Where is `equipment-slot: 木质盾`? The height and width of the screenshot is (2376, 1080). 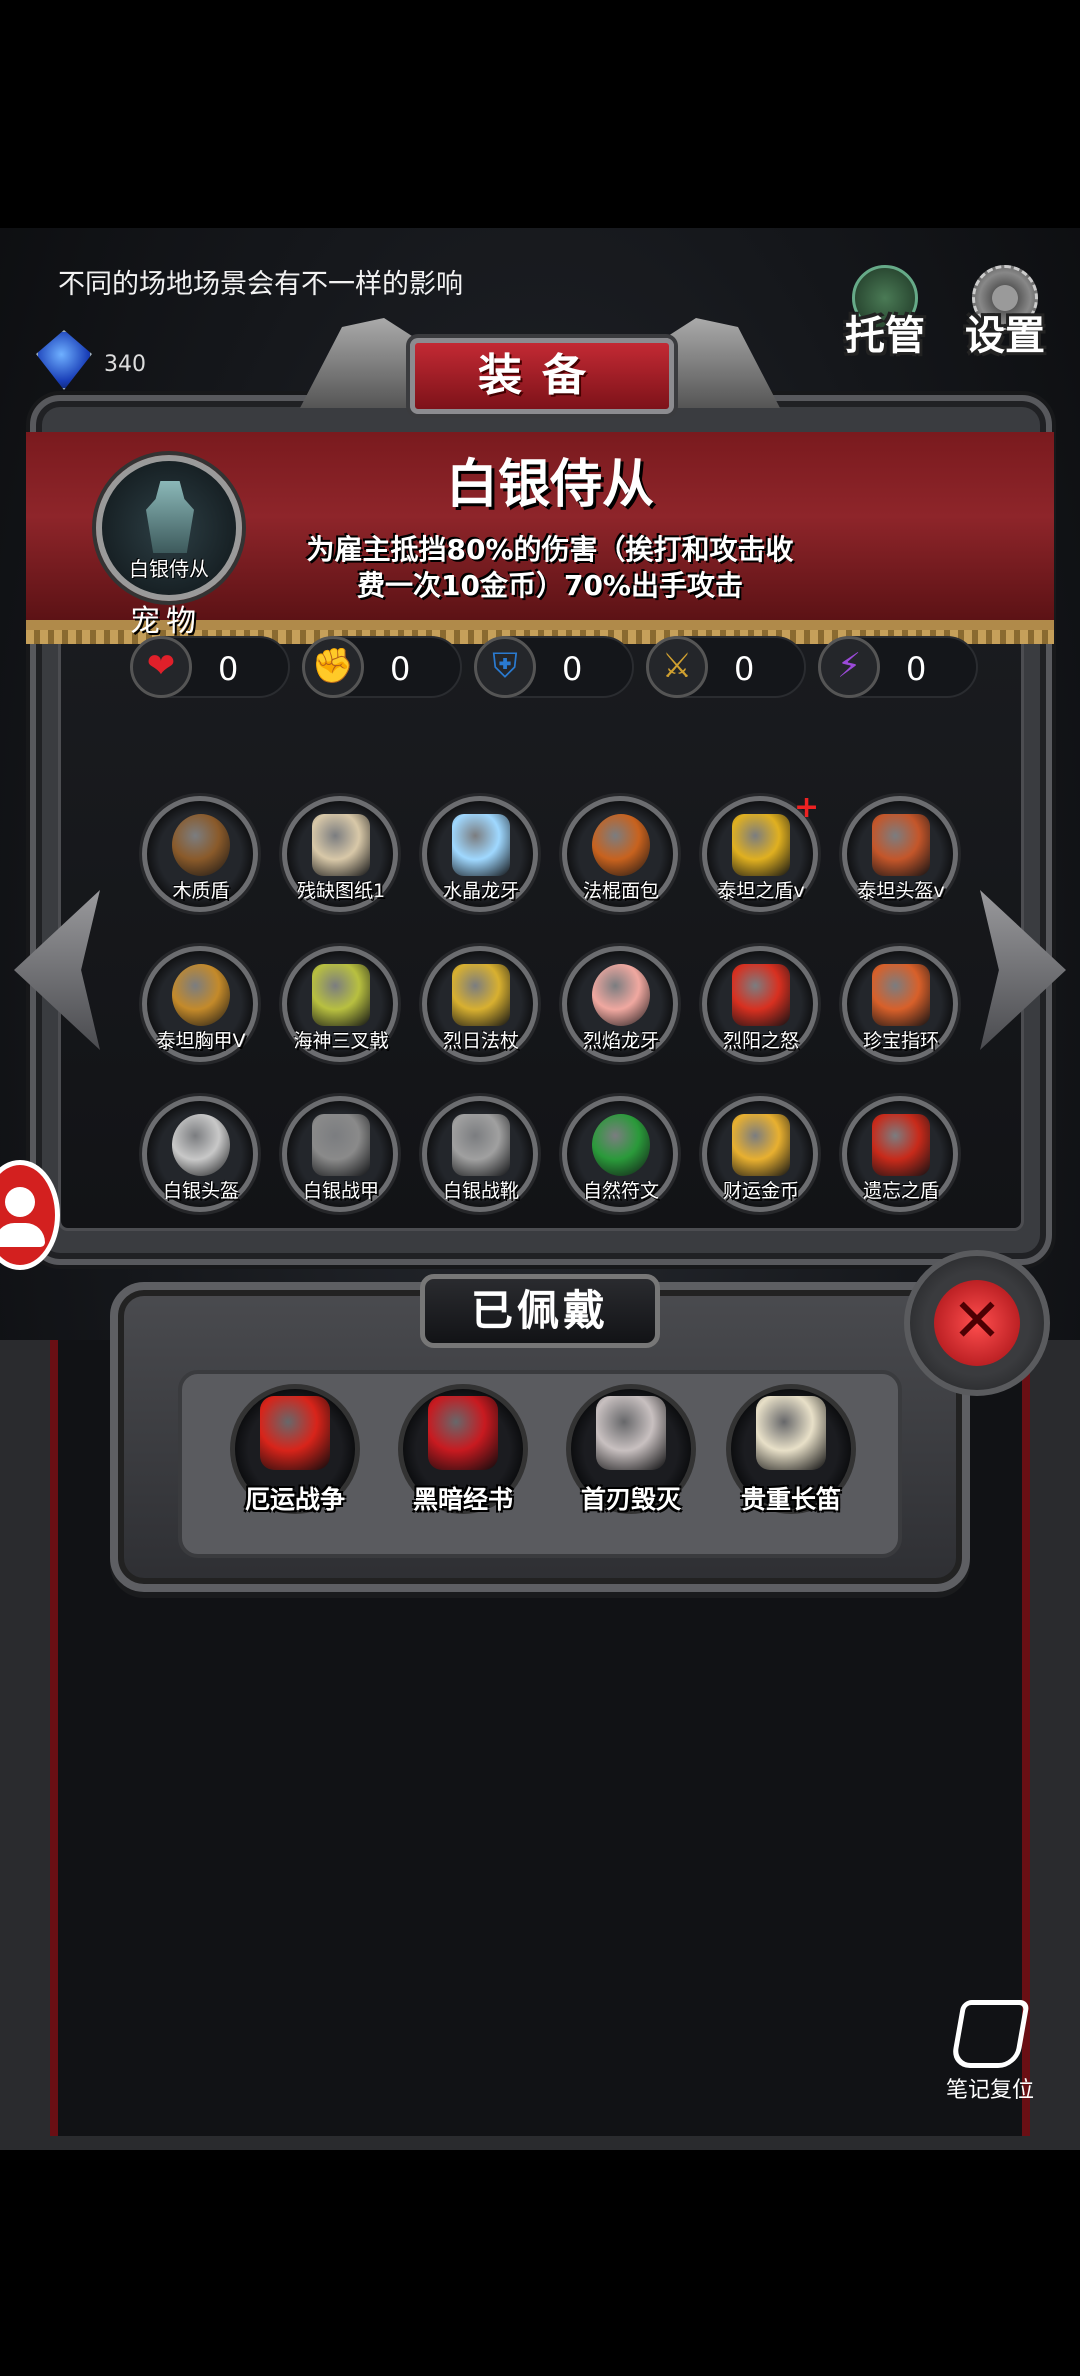 equipment-slot: 木质盾 is located at coordinates (201, 859).